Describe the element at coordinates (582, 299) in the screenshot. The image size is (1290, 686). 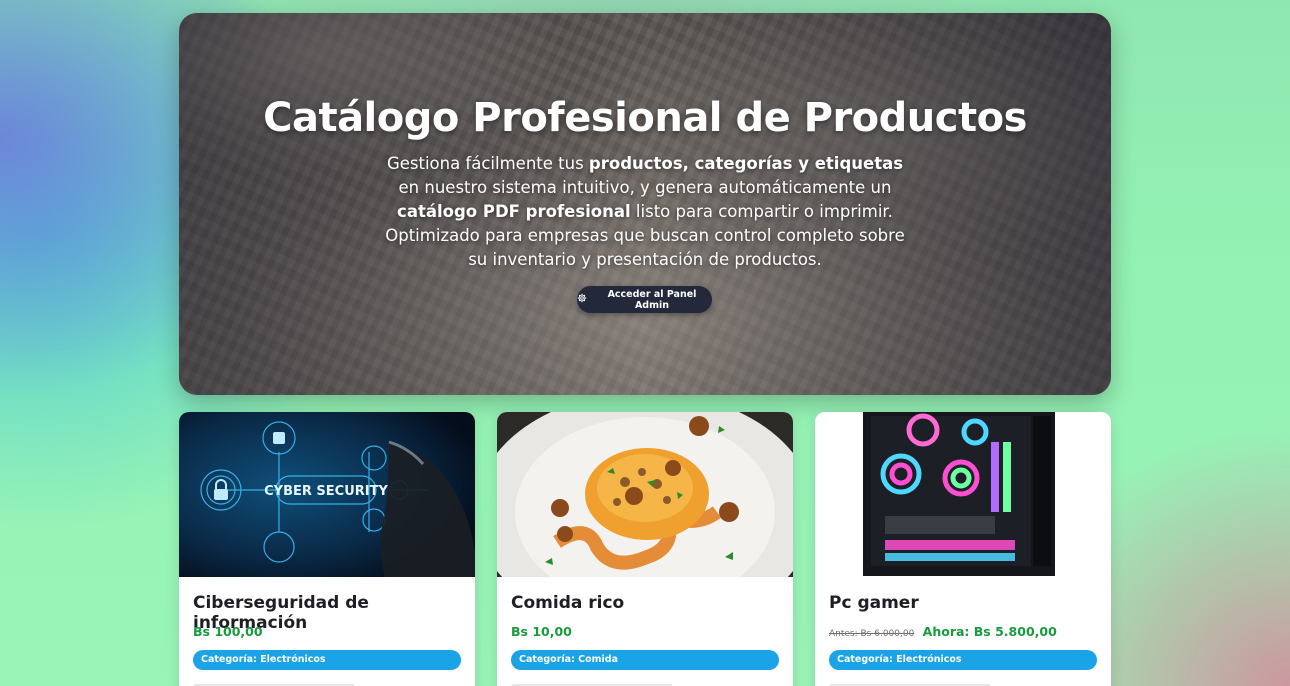
I see `gear-icon` at that location.